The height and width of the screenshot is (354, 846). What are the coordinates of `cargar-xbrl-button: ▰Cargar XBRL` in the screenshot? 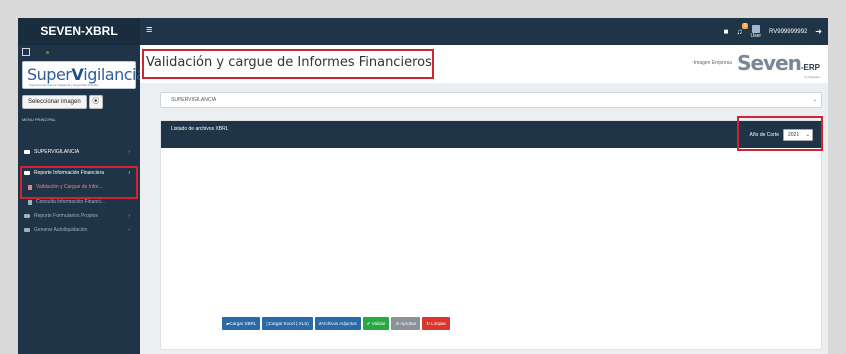 It's located at (241, 323).